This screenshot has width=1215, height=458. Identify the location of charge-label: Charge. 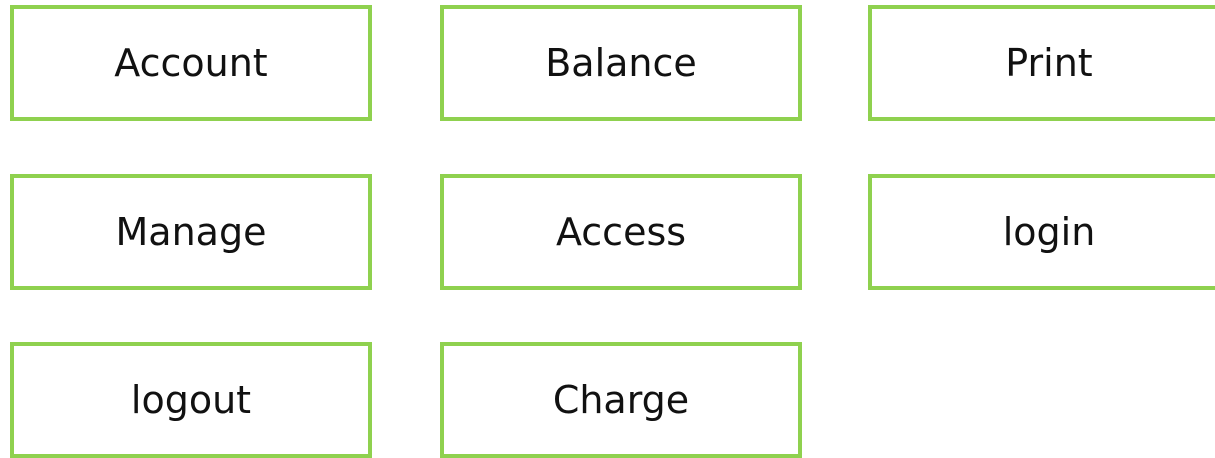
(621, 400).